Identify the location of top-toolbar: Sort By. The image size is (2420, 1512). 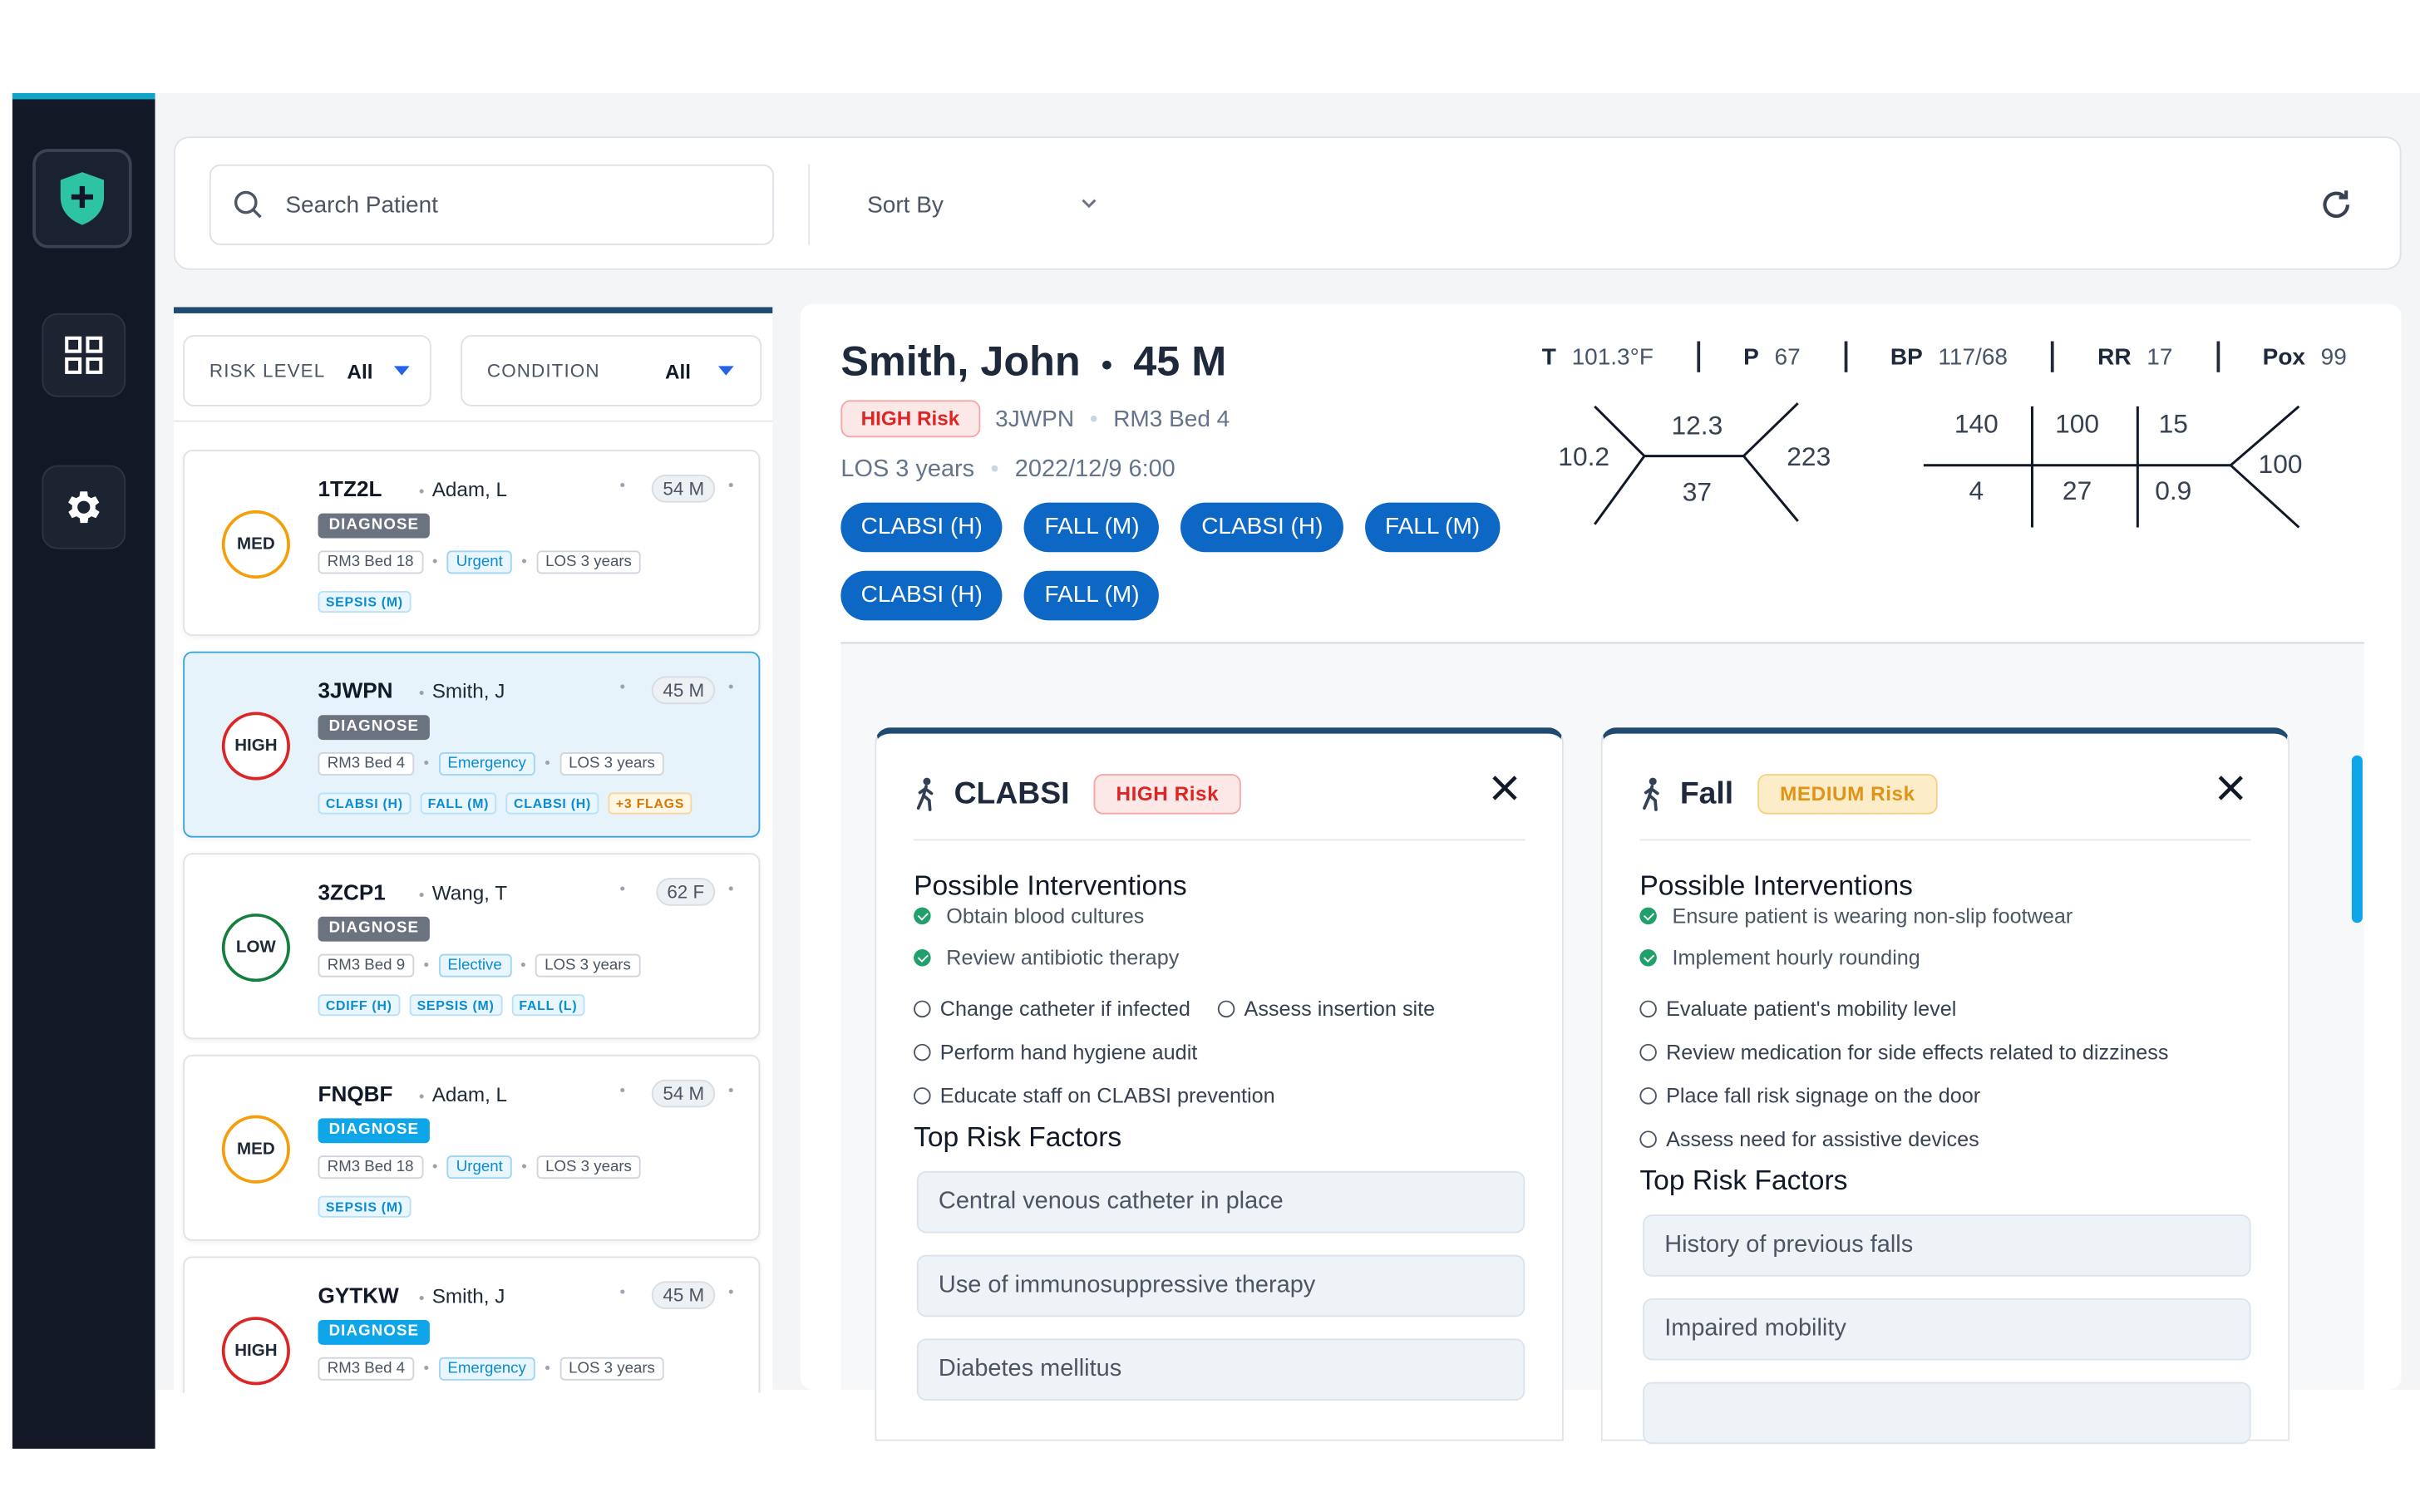
(1287, 203).